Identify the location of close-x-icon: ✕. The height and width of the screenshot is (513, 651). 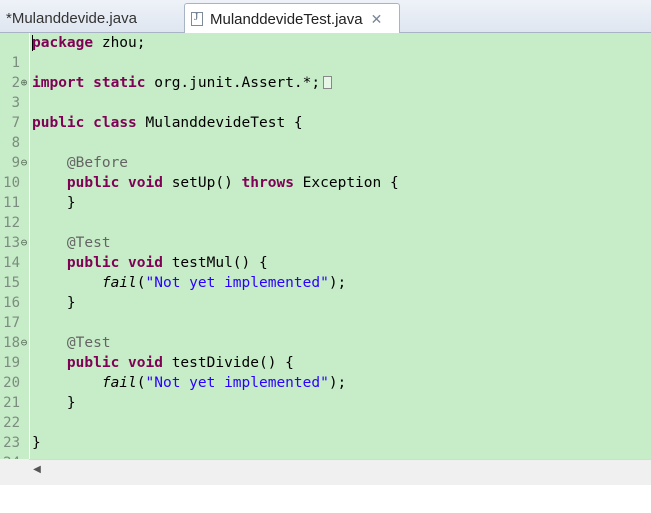
(377, 19).